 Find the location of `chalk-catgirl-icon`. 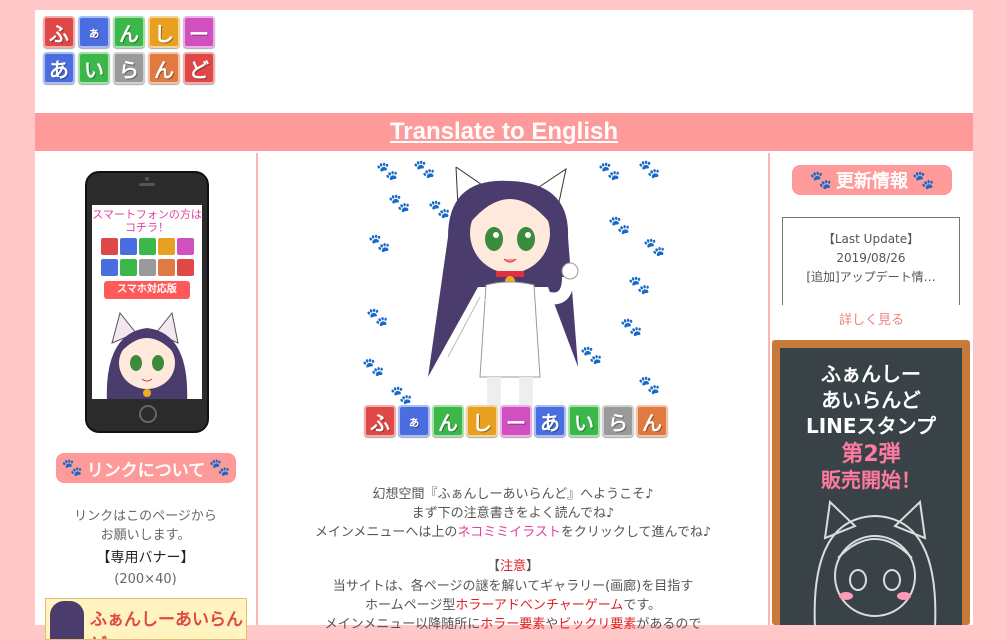

chalk-catgirl-icon is located at coordinates (875, 563).